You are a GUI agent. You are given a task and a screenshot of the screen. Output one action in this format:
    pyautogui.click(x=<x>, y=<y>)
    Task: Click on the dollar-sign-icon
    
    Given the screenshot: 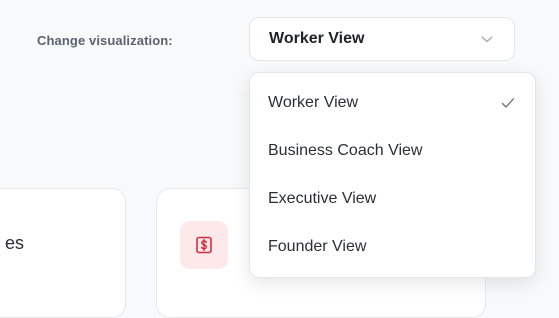 What is the action you would take?
    pyautogui.click(x=204, y=245)
    